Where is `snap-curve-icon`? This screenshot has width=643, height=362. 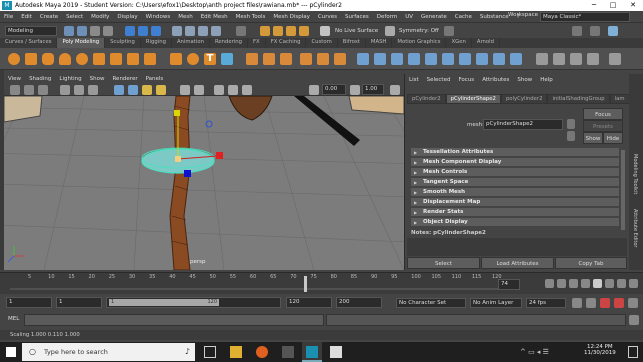 snap-curve-icon is located at coordinates (190, 31).